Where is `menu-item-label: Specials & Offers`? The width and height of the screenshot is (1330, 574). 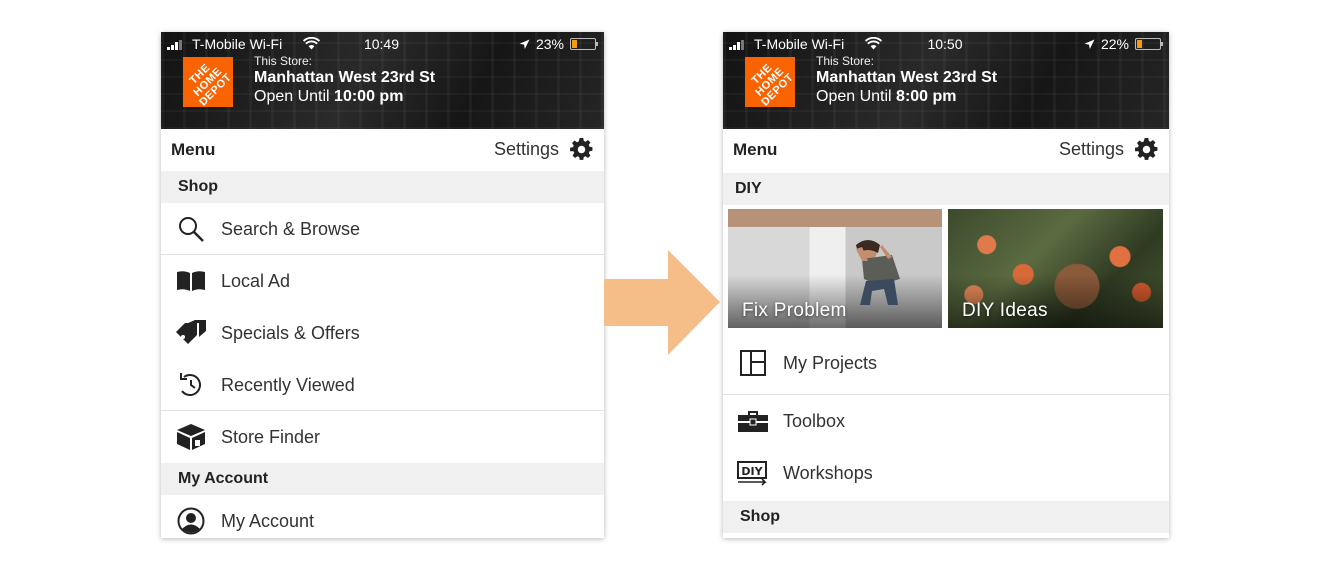 menu-item-label: Specials & Offers is located at coordinates (290, 332).